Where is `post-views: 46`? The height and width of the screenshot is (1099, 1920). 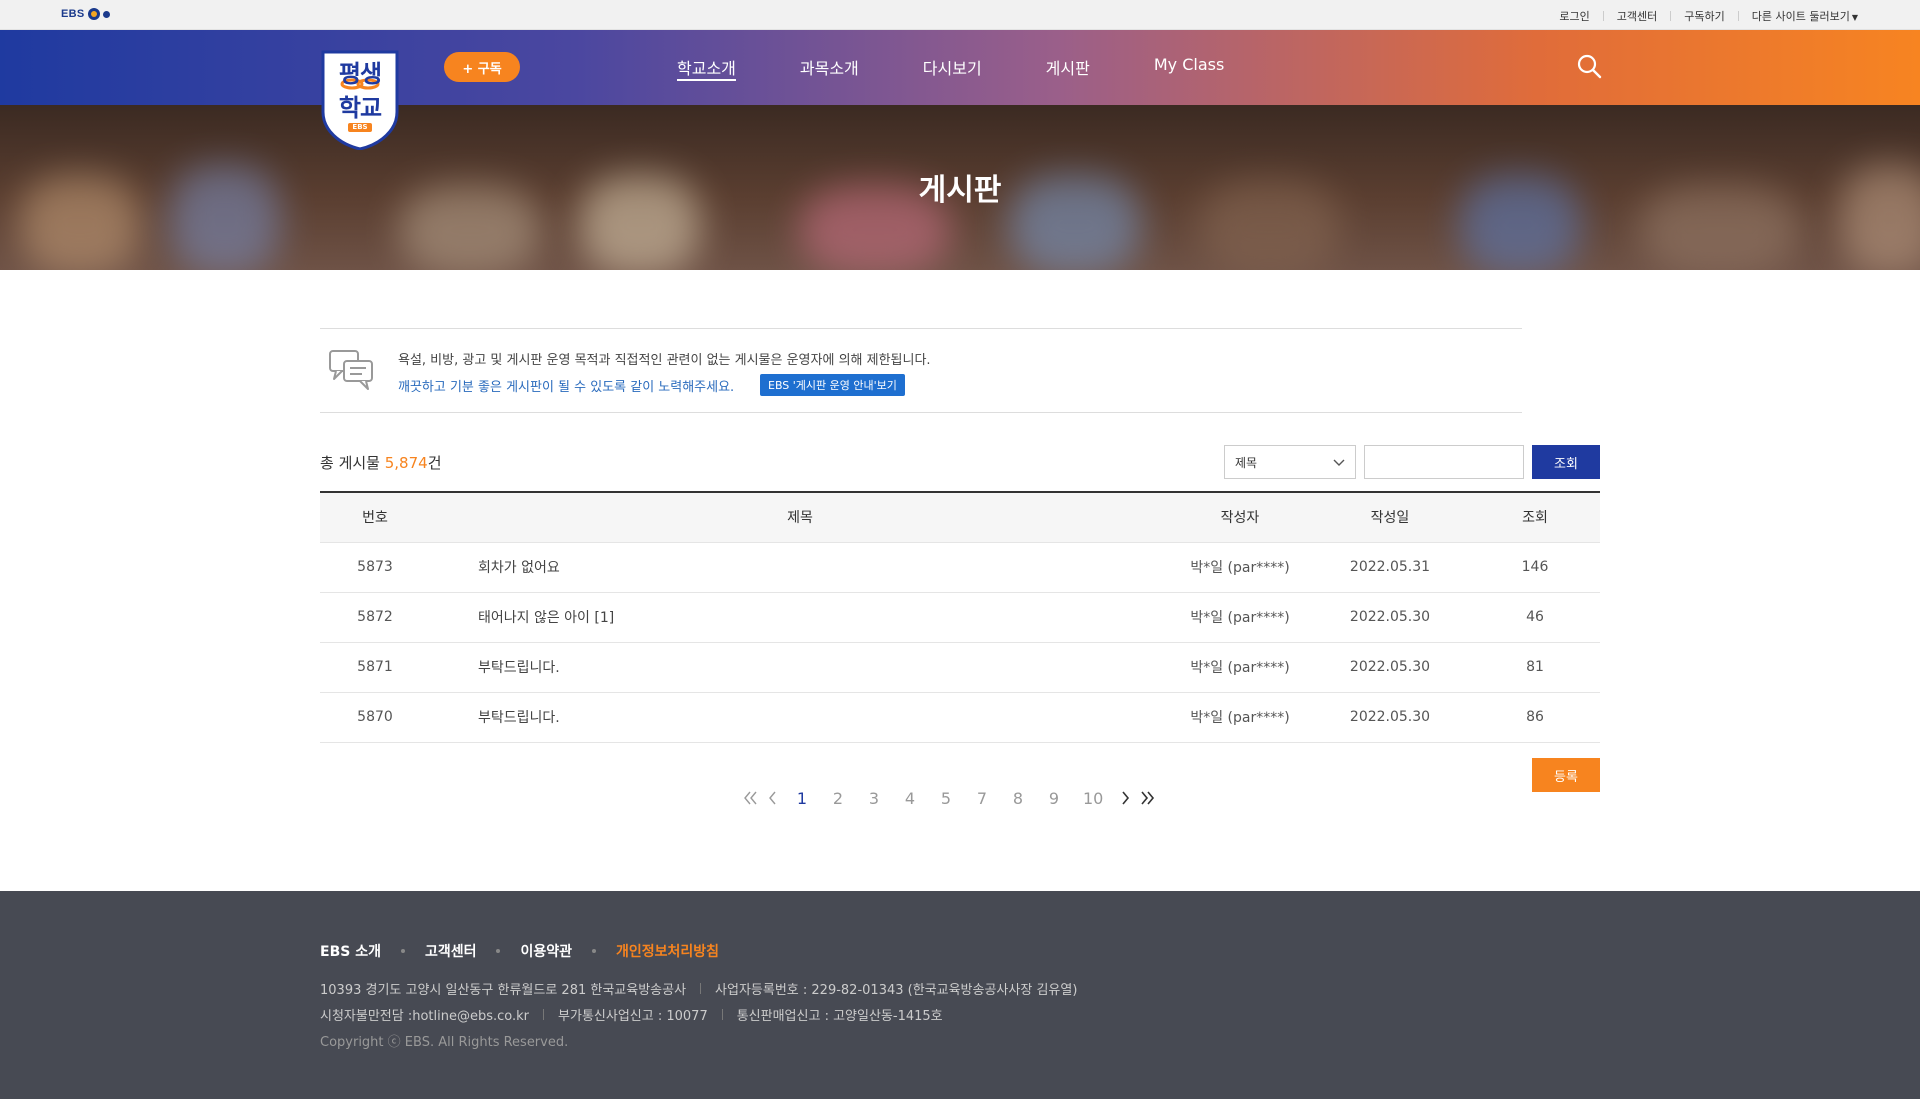 post-views: 46 is located at coordinates (1535, 617).